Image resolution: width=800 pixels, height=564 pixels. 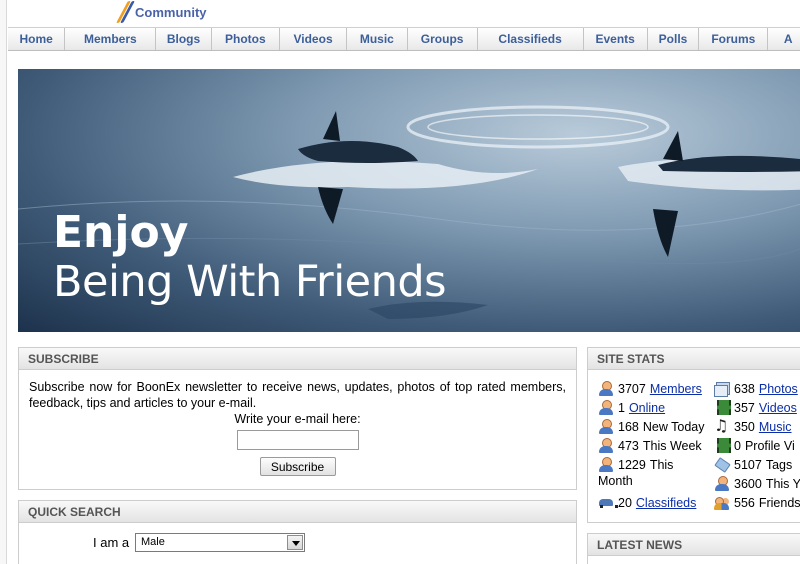 What do you see at coordinates (220, 542) in the screenshot?
I see `i-am-select: Male` at bounding box center [220, 542].